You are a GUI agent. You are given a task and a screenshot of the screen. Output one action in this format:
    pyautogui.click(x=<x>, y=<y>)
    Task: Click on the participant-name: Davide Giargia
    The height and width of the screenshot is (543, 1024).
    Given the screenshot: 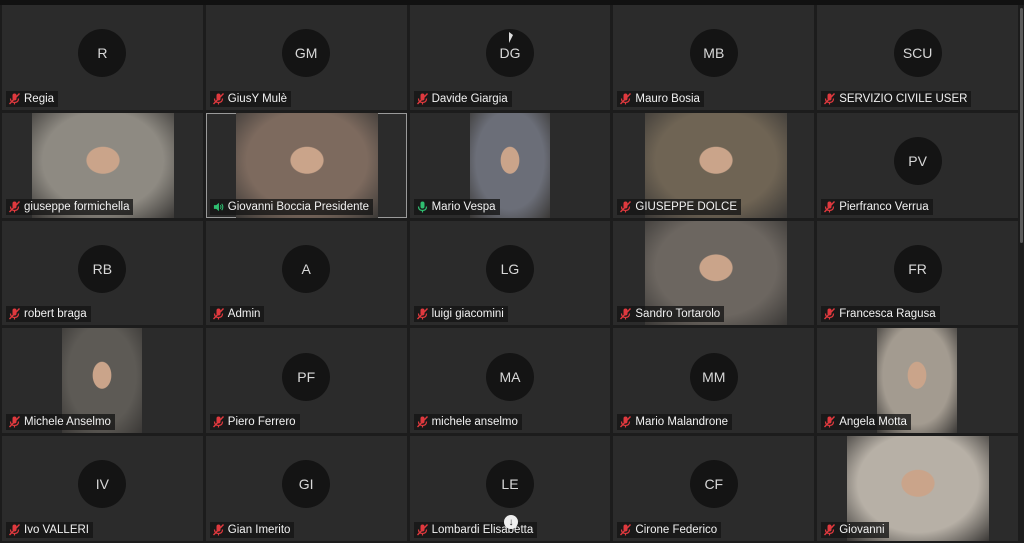 What is the action you would take?
    pyautogui.click(x=469, y=98)
    